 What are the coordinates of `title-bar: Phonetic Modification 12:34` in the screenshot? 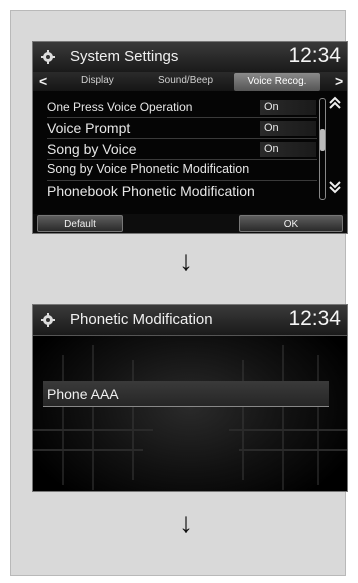 It's located at (190, 320).